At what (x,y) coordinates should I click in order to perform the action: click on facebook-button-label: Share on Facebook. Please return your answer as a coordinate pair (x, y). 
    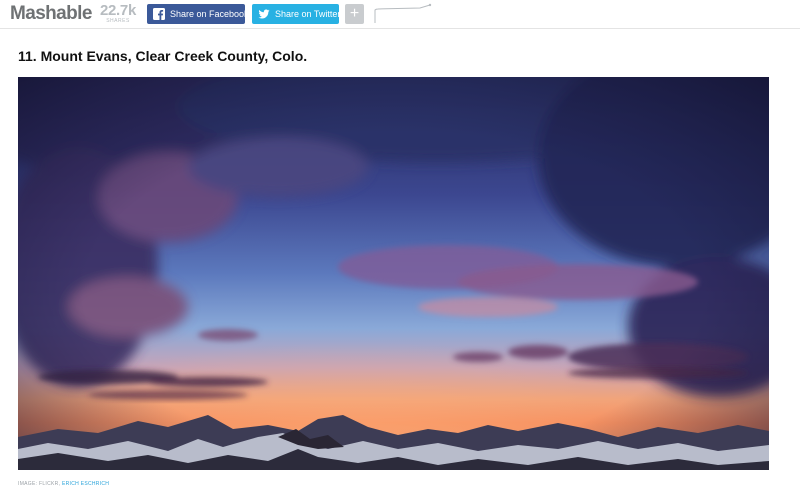
    Looking at the image, I should click on (209, 14).